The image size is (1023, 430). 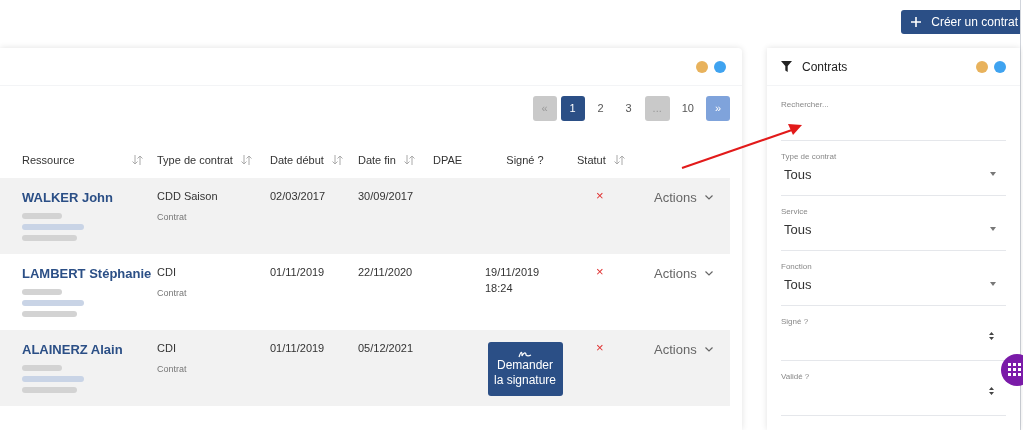 I want to click on page-button: 3, so click(x=628, y=108).